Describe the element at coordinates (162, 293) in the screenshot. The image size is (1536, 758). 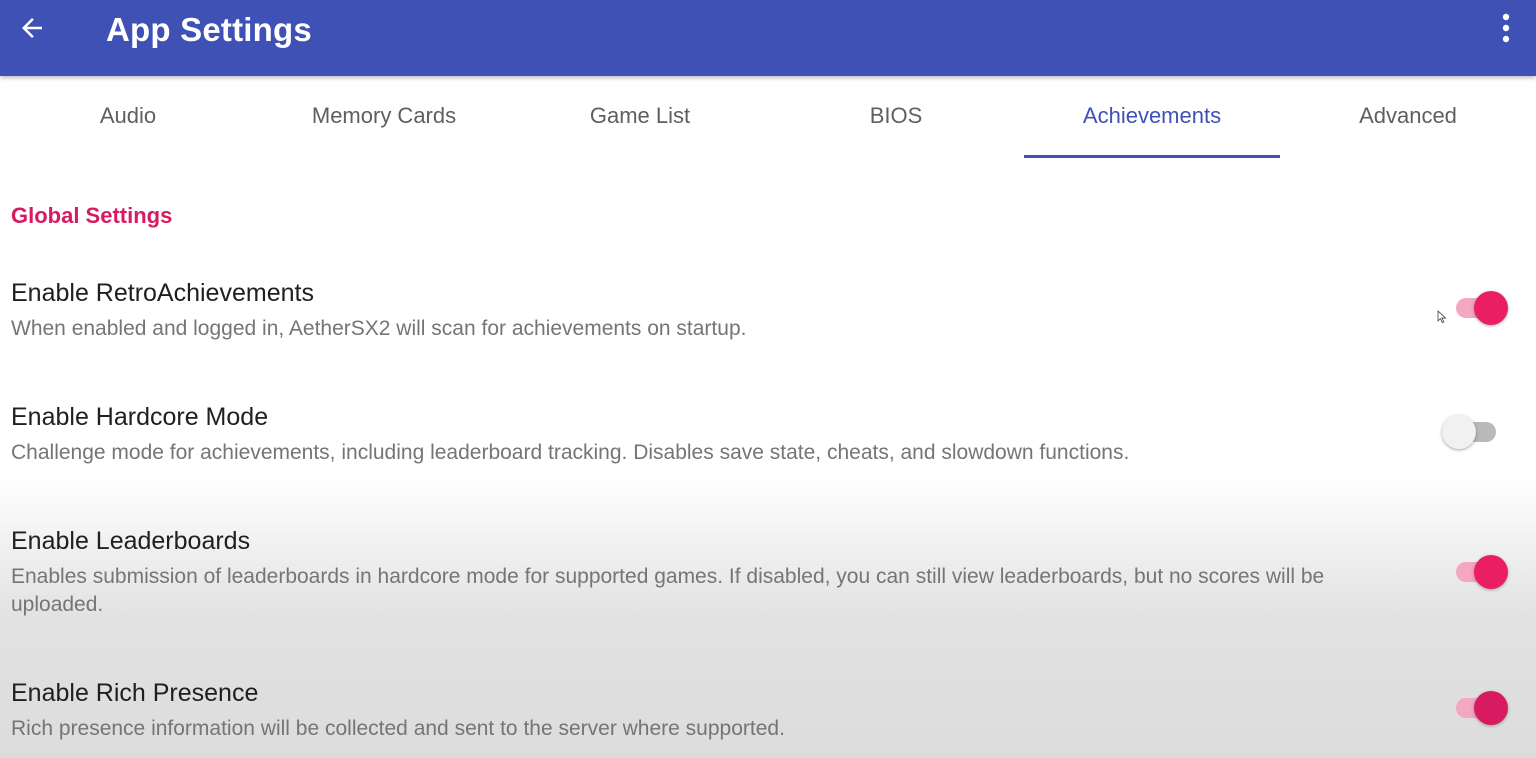
I see `pref-title: Enable RetroAchievements` at that location.